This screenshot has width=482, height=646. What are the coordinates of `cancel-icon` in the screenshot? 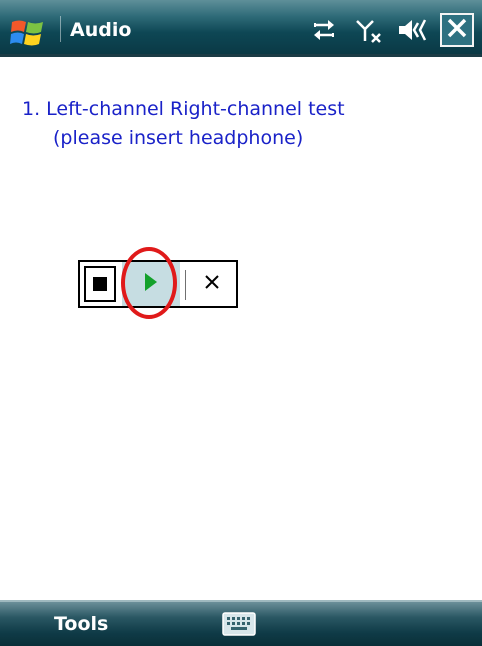 It's located at (212, 284).